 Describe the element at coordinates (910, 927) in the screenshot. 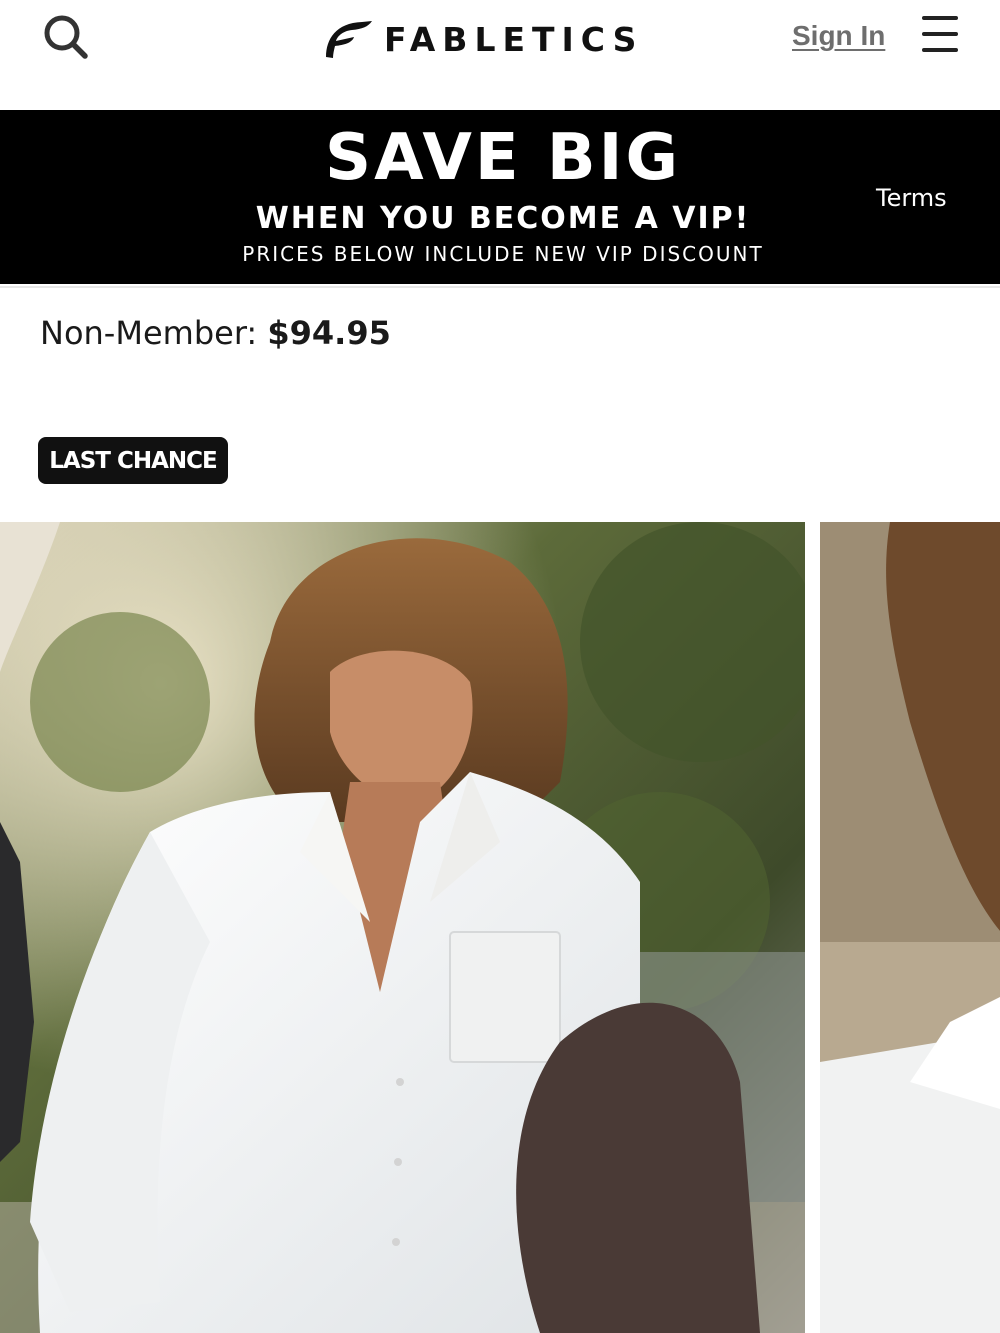

I see `product-image-model-collar-detail` at that location.